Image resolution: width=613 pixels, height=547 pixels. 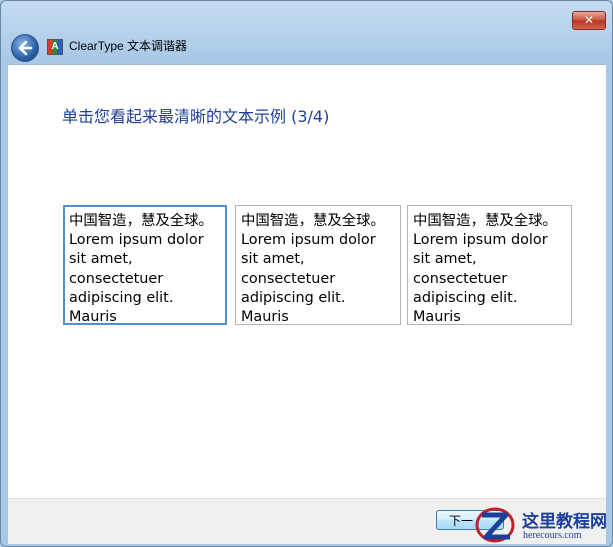 I want to click on watermark-url: herecours.com, so click(x=552, y=535).